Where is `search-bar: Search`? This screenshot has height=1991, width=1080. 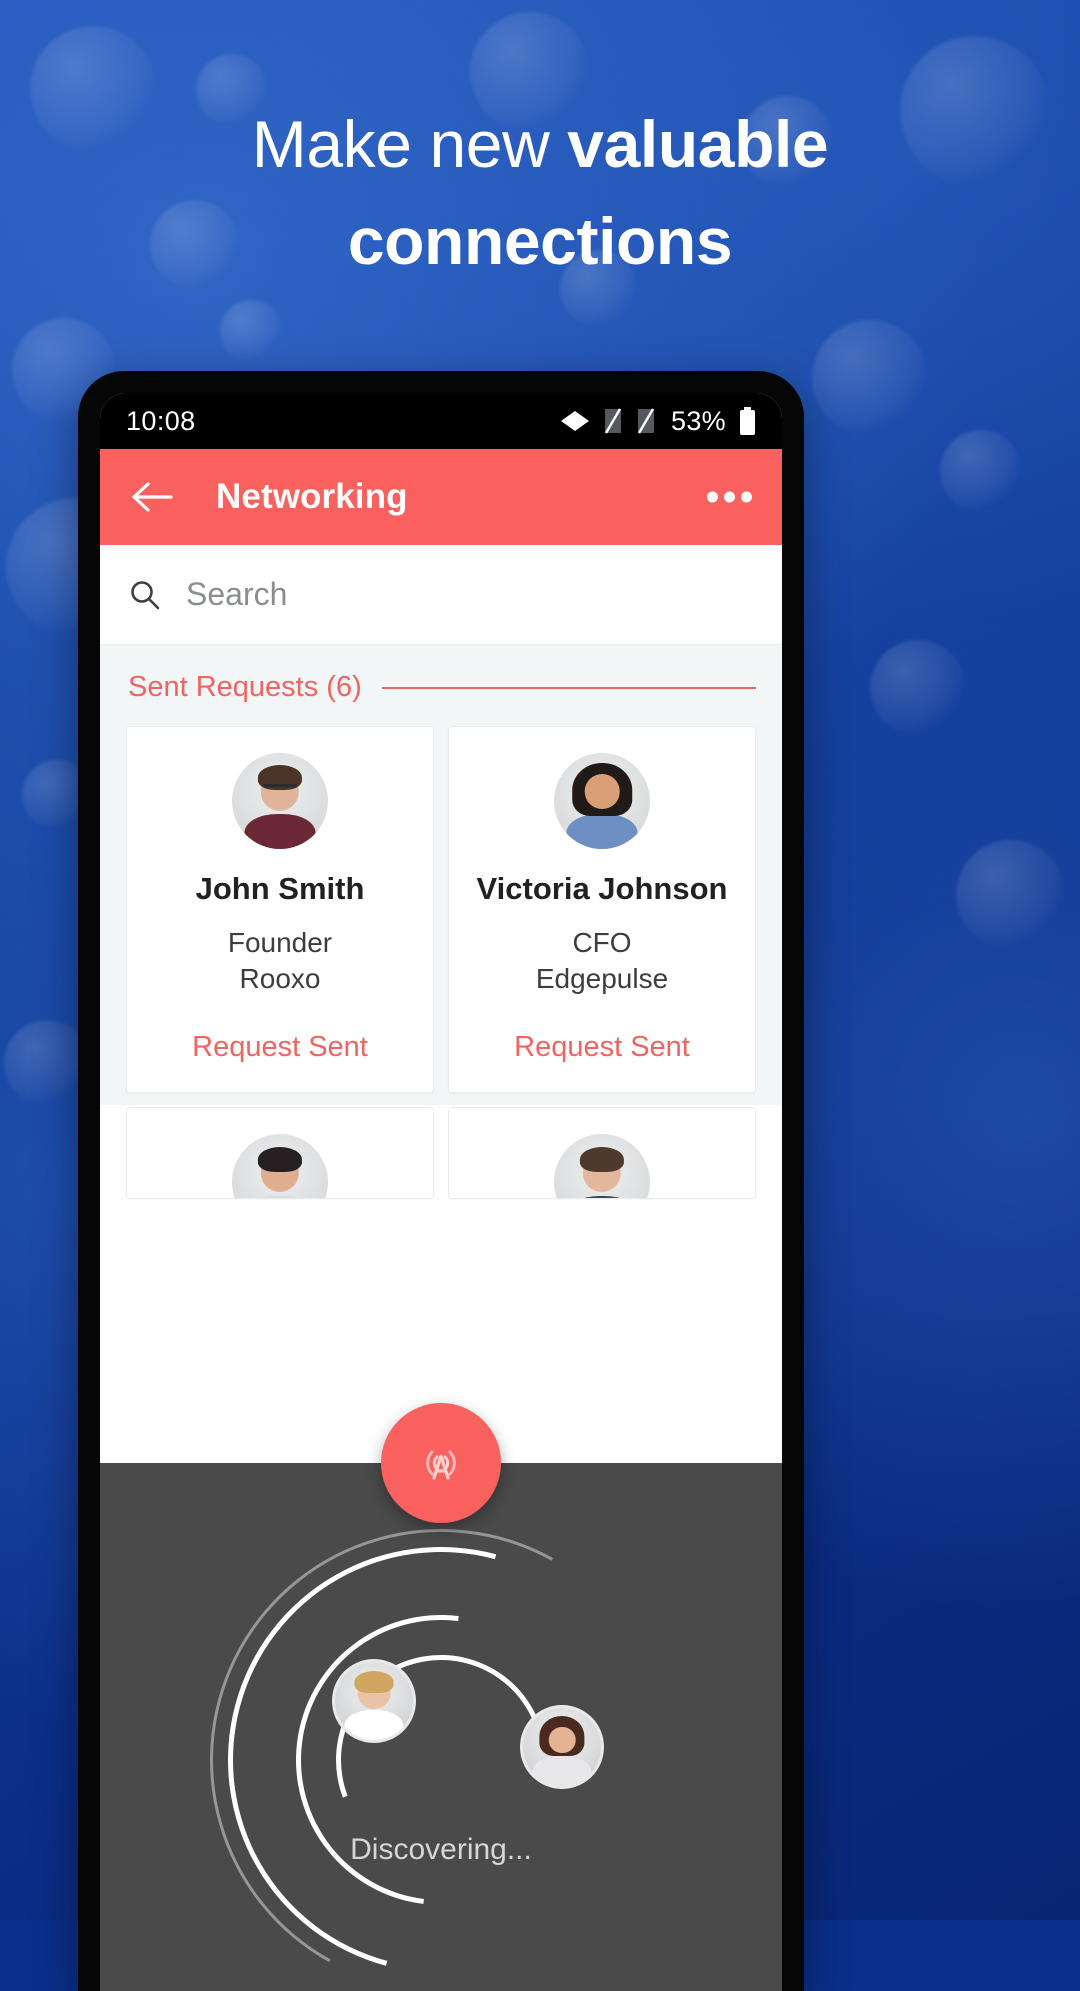 search-bar: Search is located at coordinates (441, 595).